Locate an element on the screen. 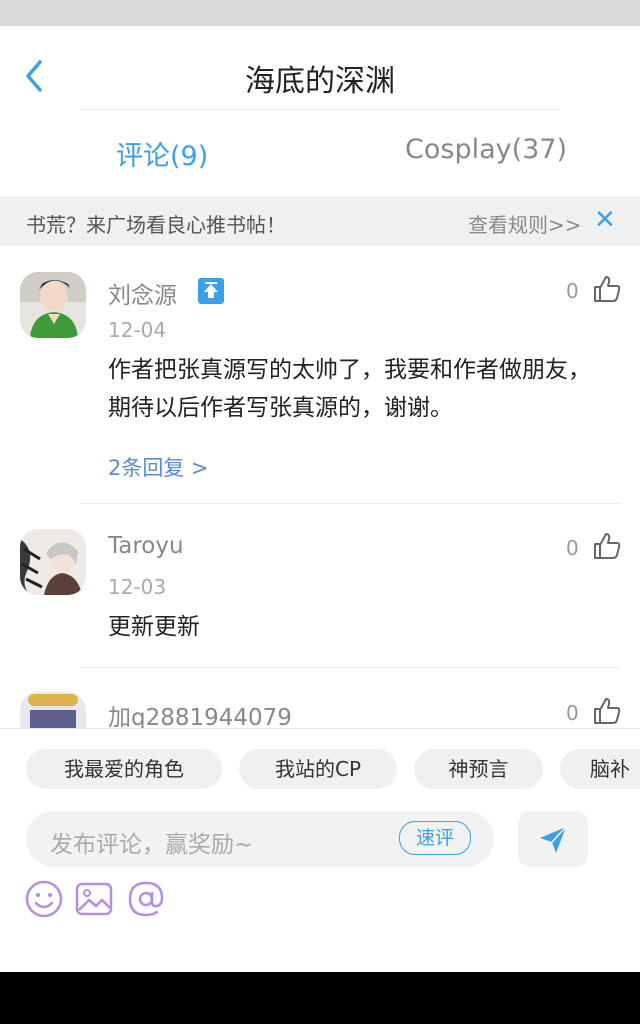  image-icon is located at coordinates (94, 899).